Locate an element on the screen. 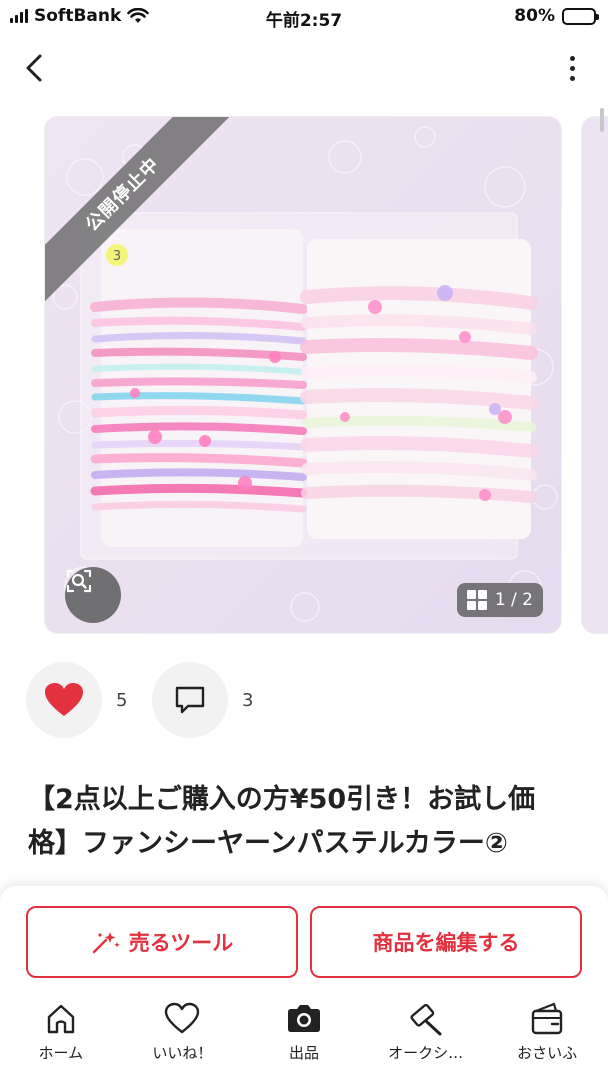 This screenshot has width=608, height=1080. status-ribbon: 公開停止中 is located at coordinates (141, 213).